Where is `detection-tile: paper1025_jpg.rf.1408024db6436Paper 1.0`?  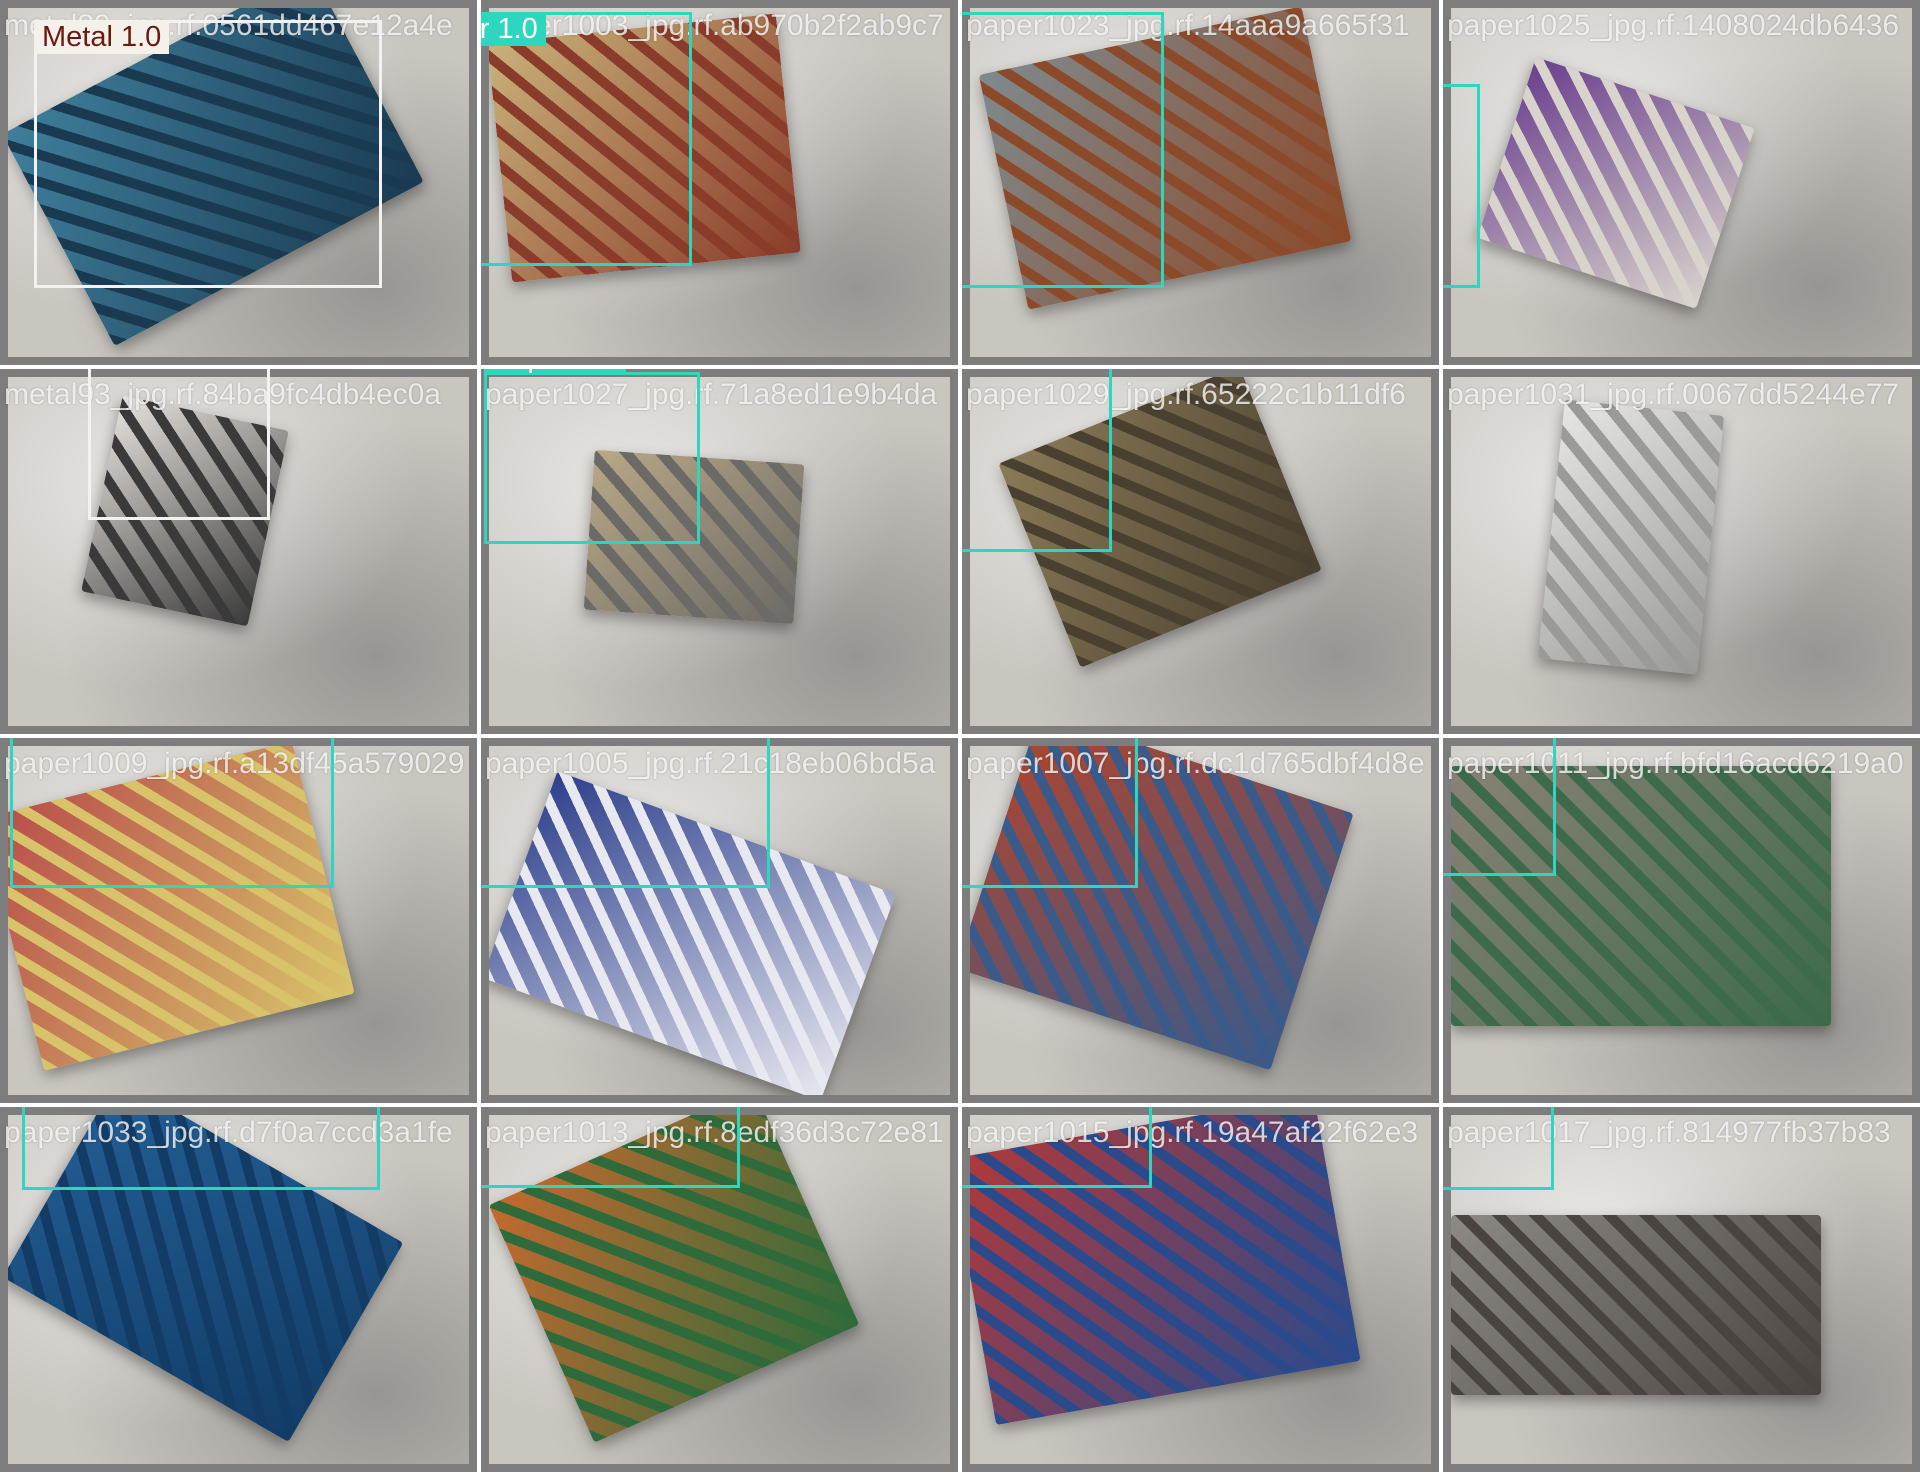 detection-tile: paper1025_jpg.rf.1408024db6436Paper 1.0 is located at coordinates (1681, 182).